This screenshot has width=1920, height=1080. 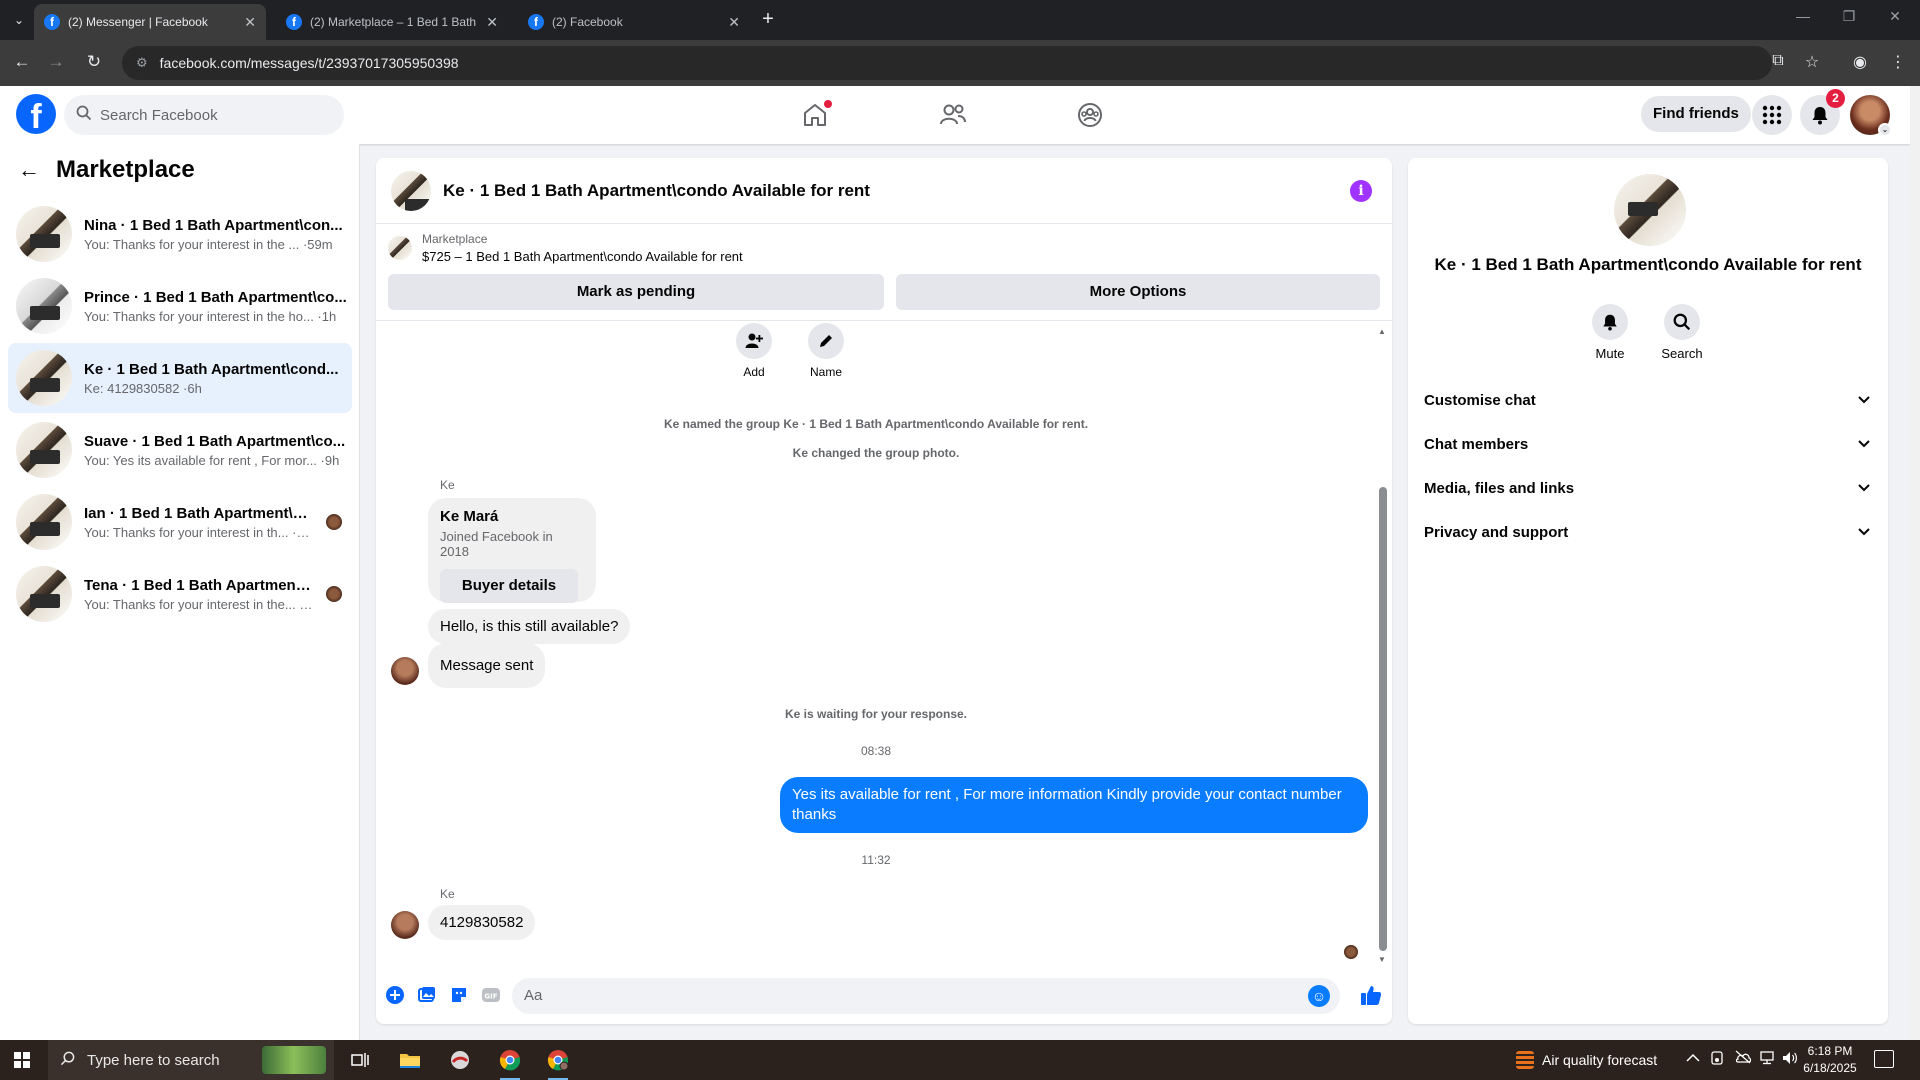 What do you see at coordinates (360, 1060) in the screenshot?
I see `task-view-icon` at bounding box center [360, 1060].